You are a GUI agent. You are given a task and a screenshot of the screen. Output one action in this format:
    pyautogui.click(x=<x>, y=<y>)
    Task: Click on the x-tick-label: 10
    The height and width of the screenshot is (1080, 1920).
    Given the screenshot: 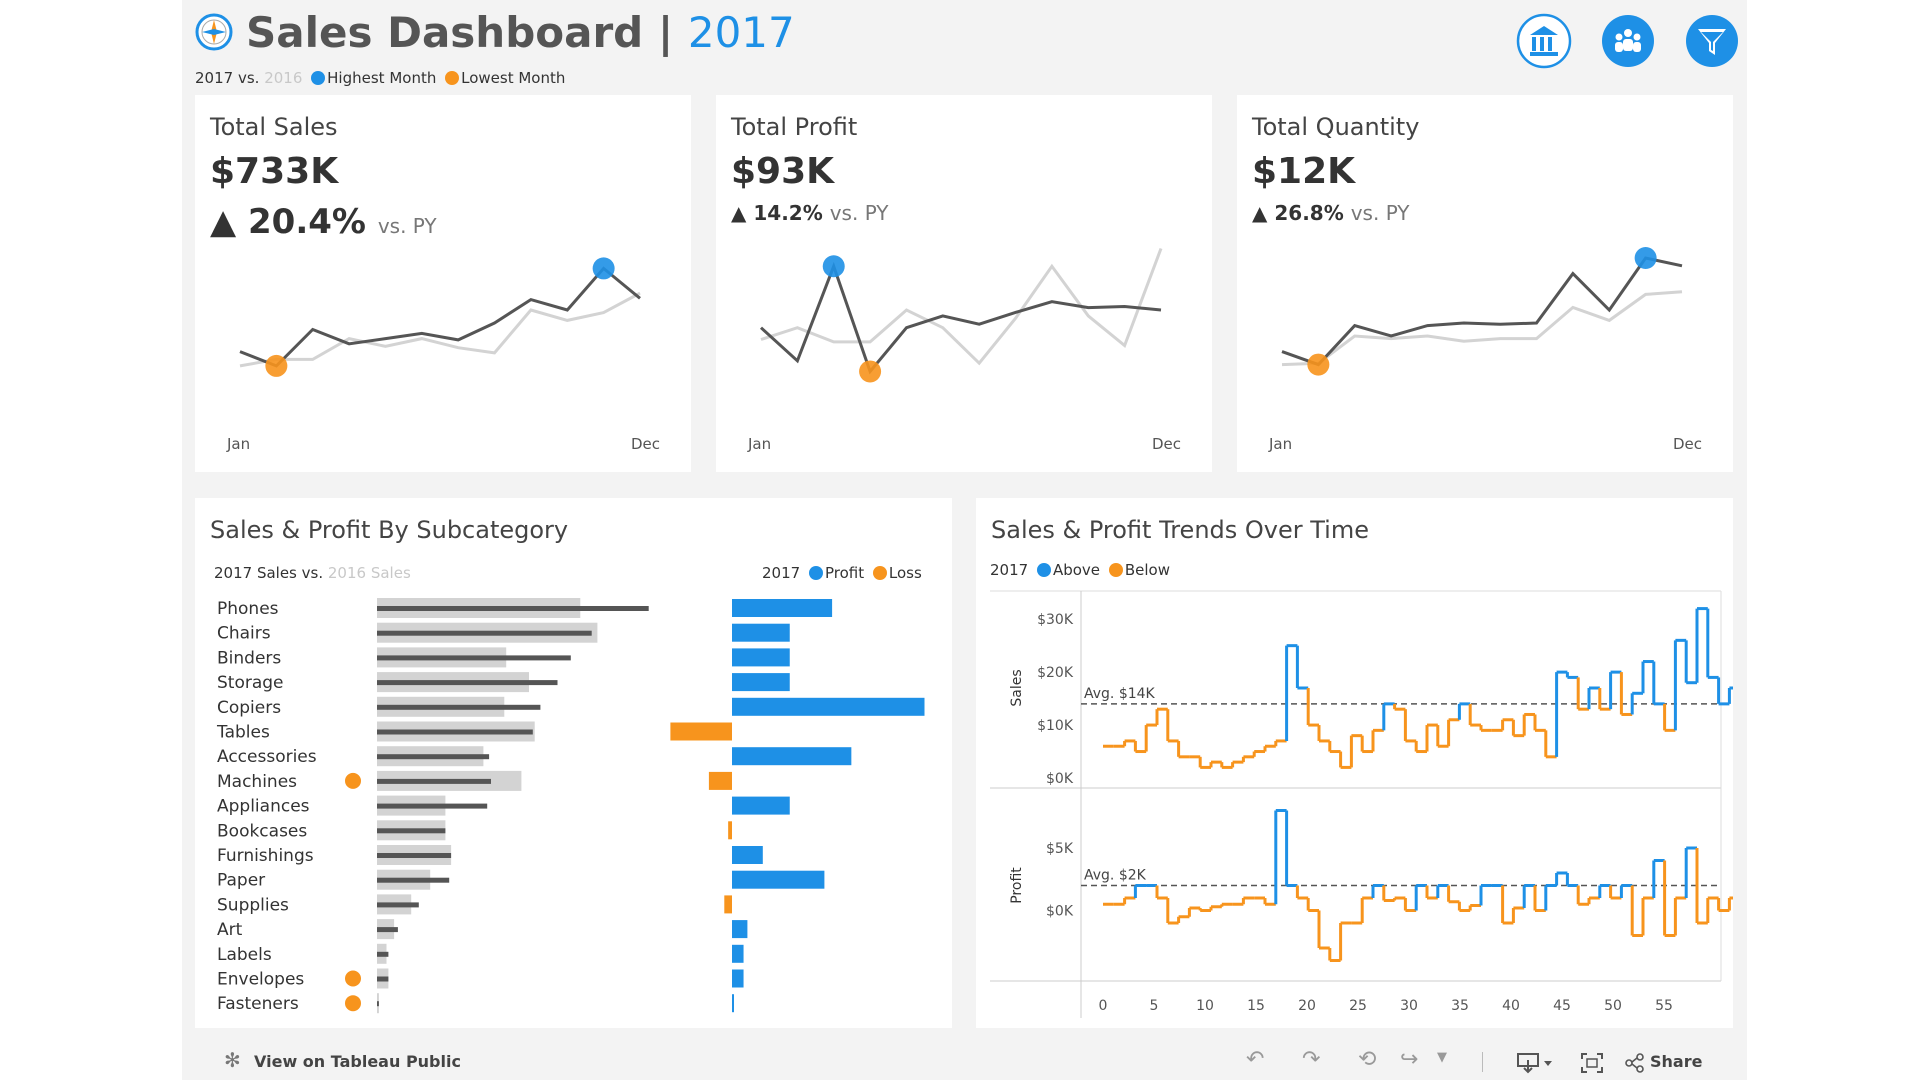 What is the action you would take?
    pyautogui.click(x=1205, y=1006)
    